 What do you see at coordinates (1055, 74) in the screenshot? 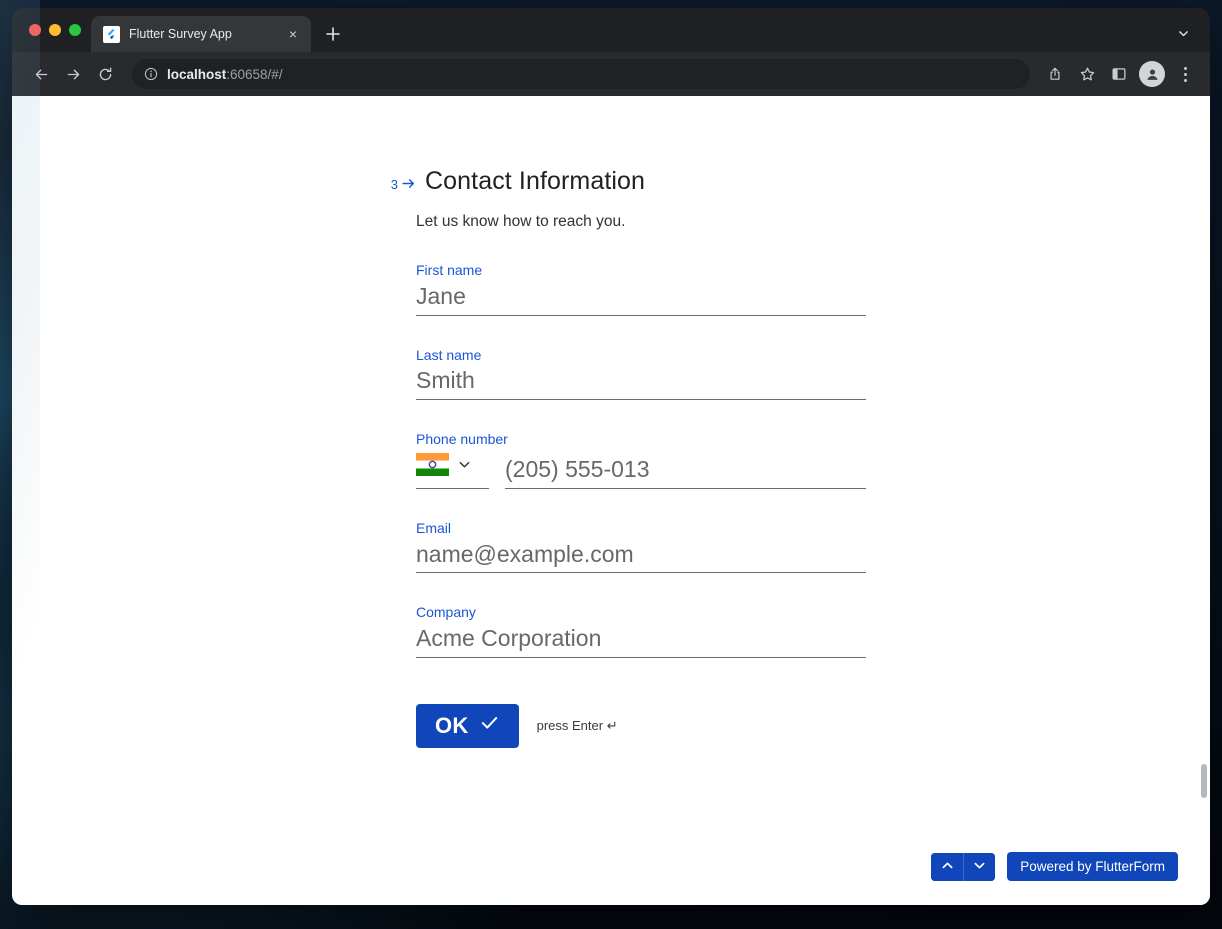
I see `share-icon` at bounding box center [1055, 74].